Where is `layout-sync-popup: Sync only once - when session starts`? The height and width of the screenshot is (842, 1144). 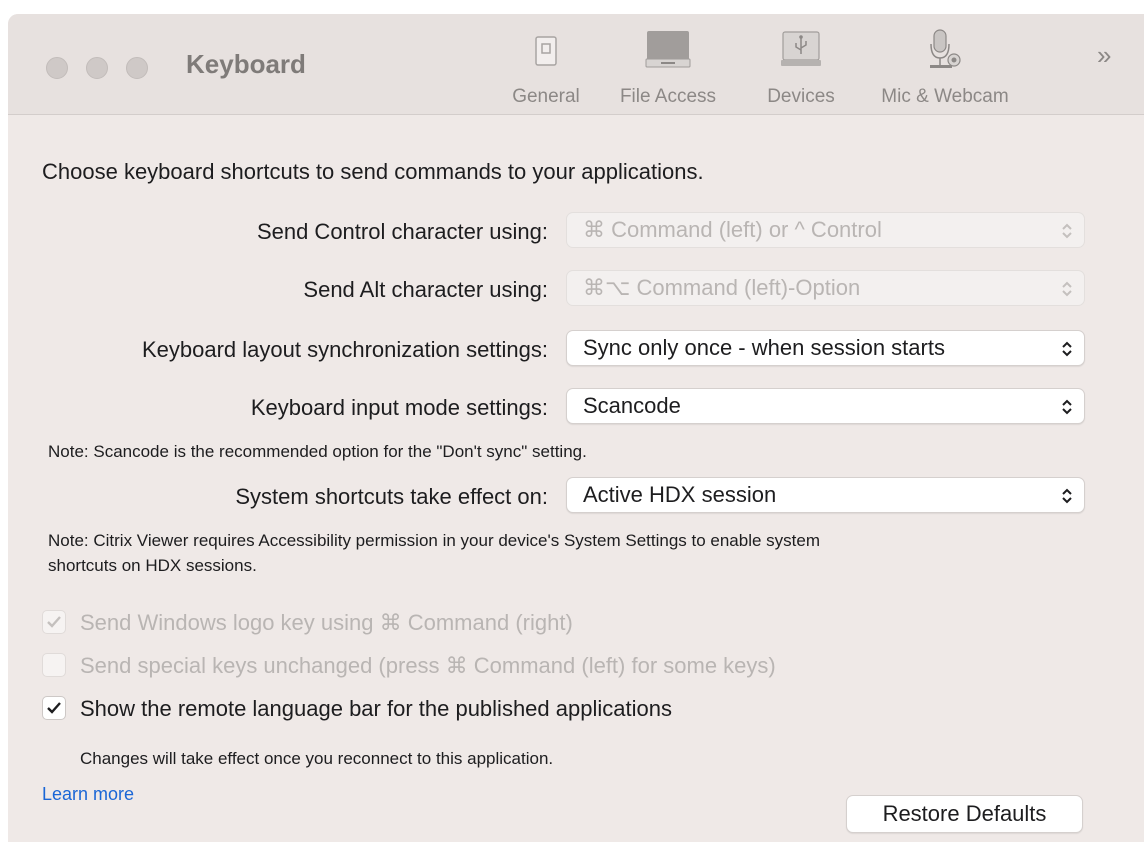
layout-sync-popup: Sync only once - when session starts is located at coordinates (825, 348).